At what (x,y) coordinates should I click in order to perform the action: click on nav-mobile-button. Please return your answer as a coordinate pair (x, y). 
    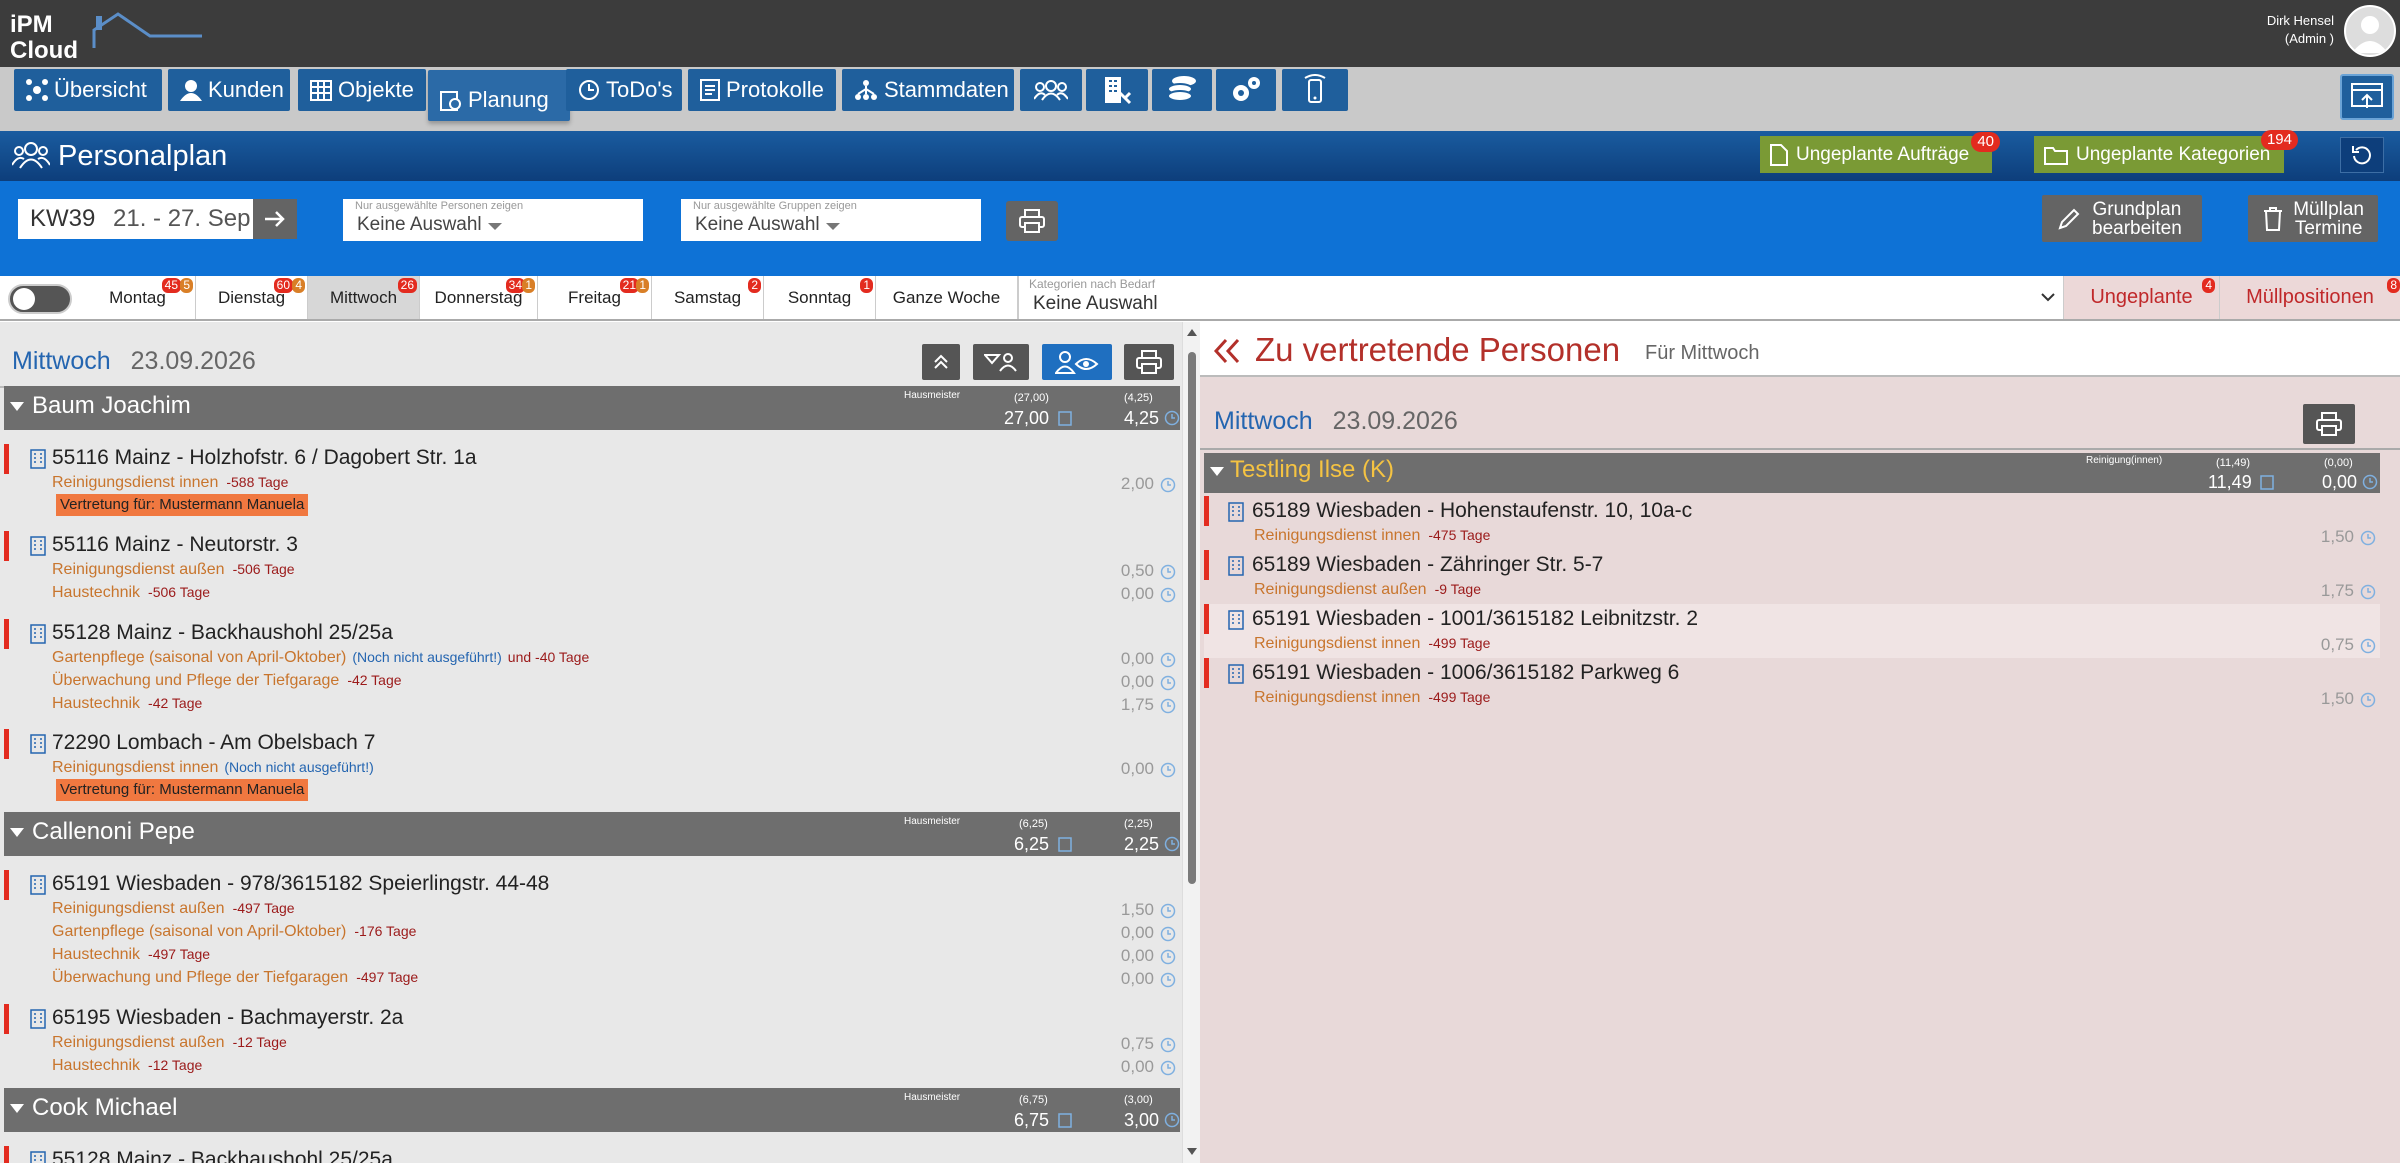
    Looking at the image, I should click on (1315, 90).